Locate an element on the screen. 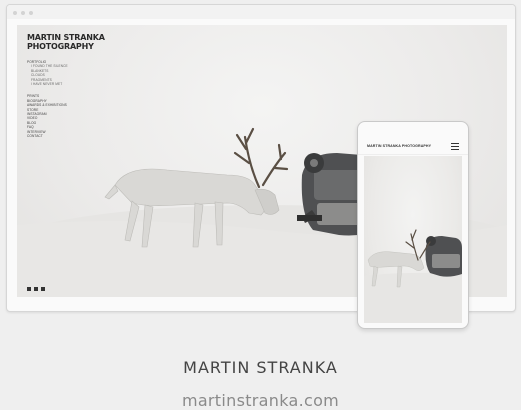  social-links is located at coordinates (36, 289).